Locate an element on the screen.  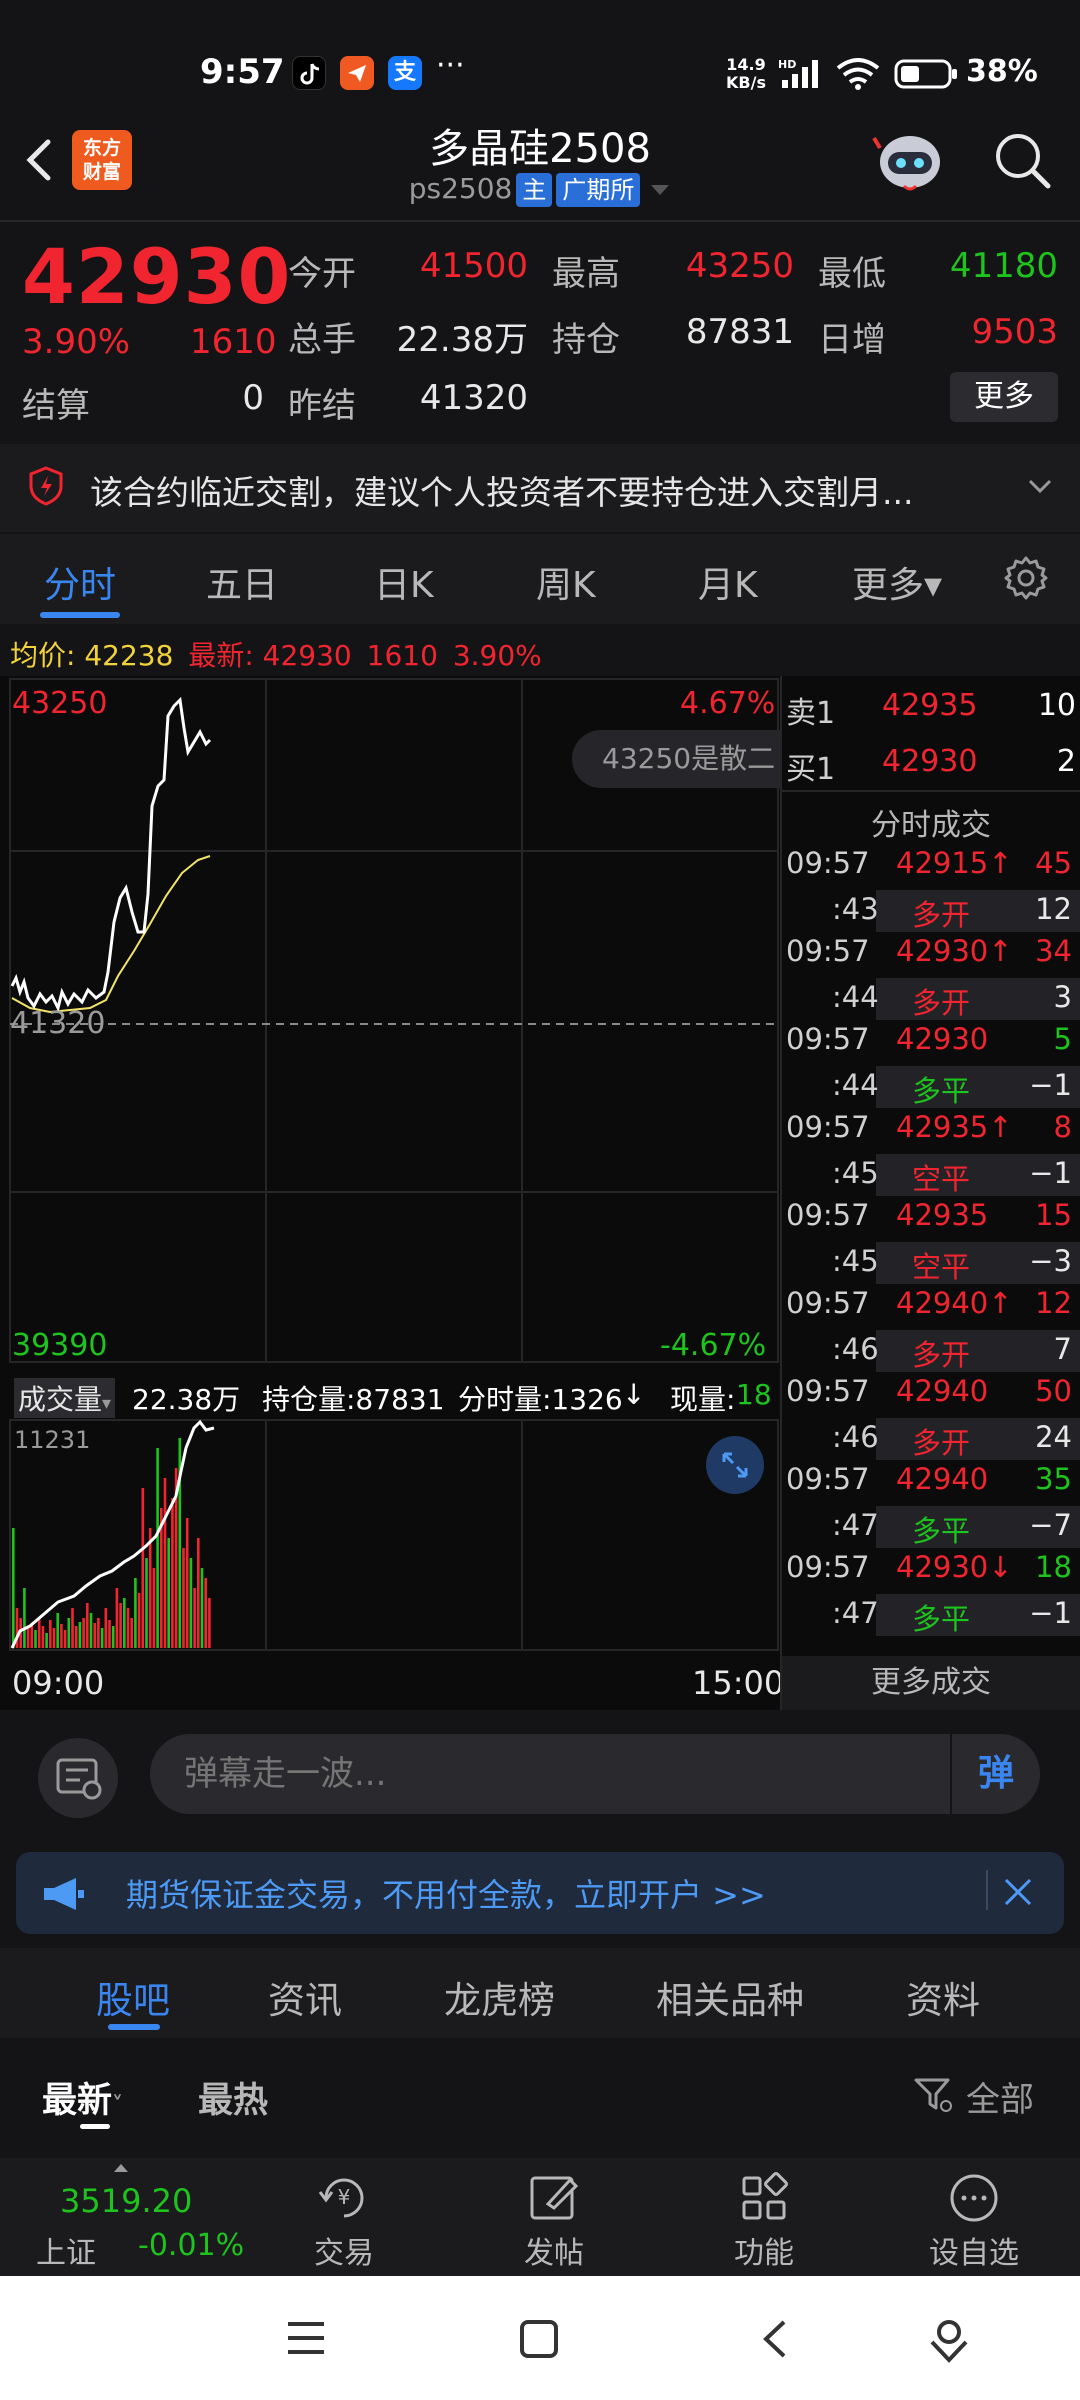
latest-change: 1610 is located at coordinates (402, 655).